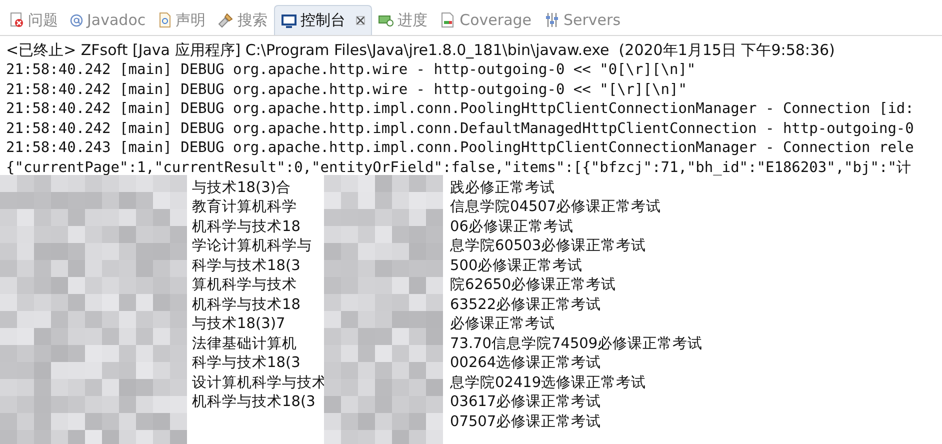  I want to click on record-fragment: 必修课正常考试, so click(503, 324).